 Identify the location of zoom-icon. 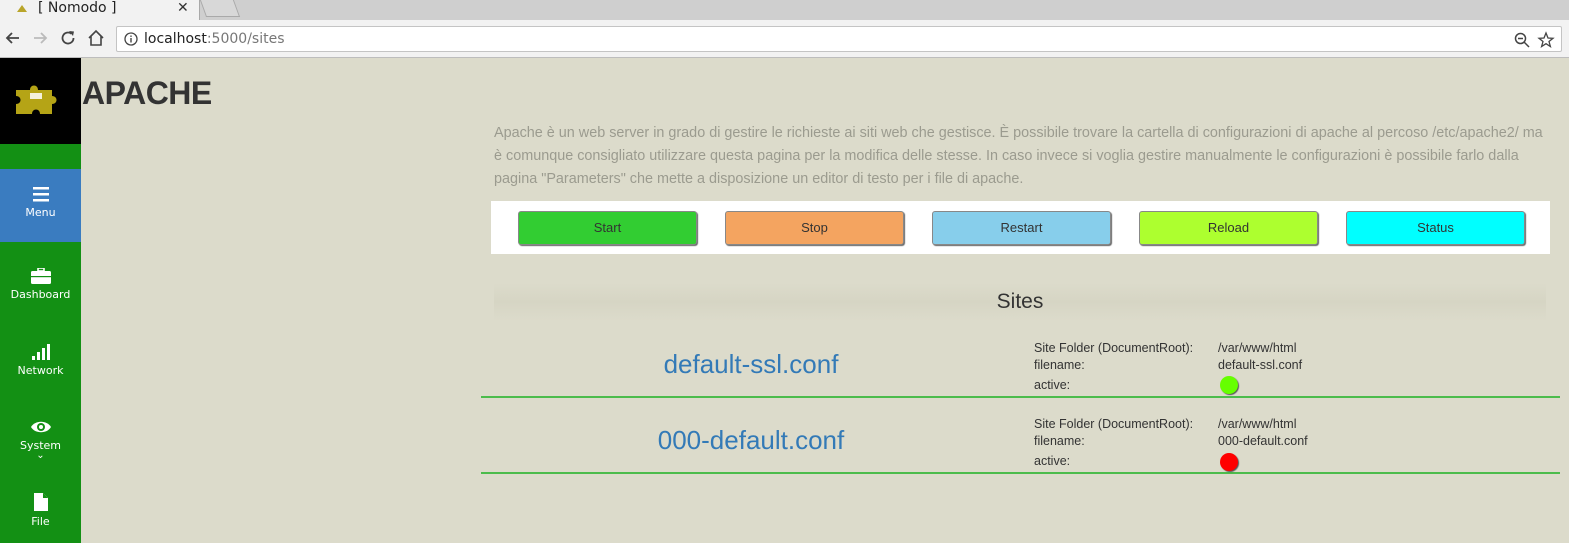
(1522, 40).